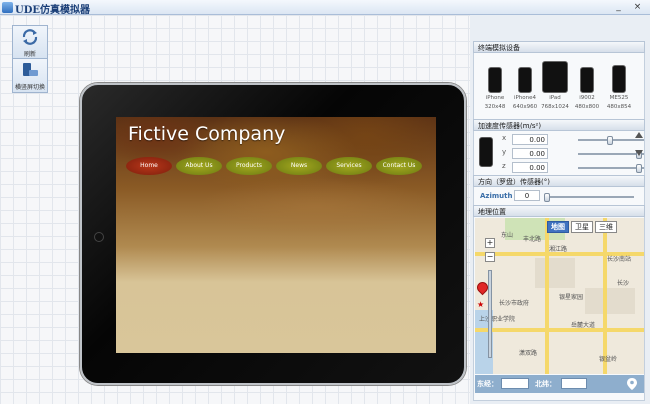 The width and height of the screenshot is (650, 404). I want to click on zoom-out-button: −, so click(490, 257).